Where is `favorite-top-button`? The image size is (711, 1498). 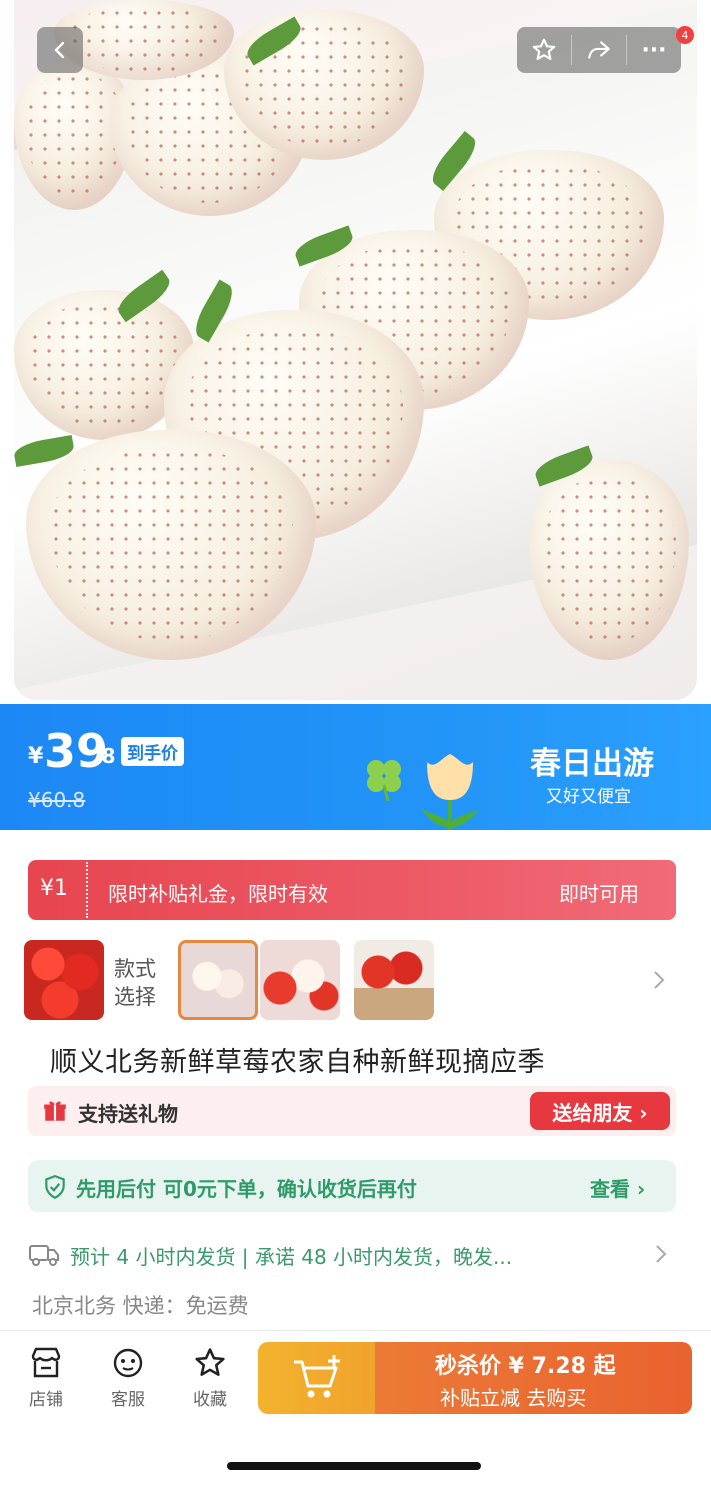
favorite-top-button is located at coordinates (544, 50).